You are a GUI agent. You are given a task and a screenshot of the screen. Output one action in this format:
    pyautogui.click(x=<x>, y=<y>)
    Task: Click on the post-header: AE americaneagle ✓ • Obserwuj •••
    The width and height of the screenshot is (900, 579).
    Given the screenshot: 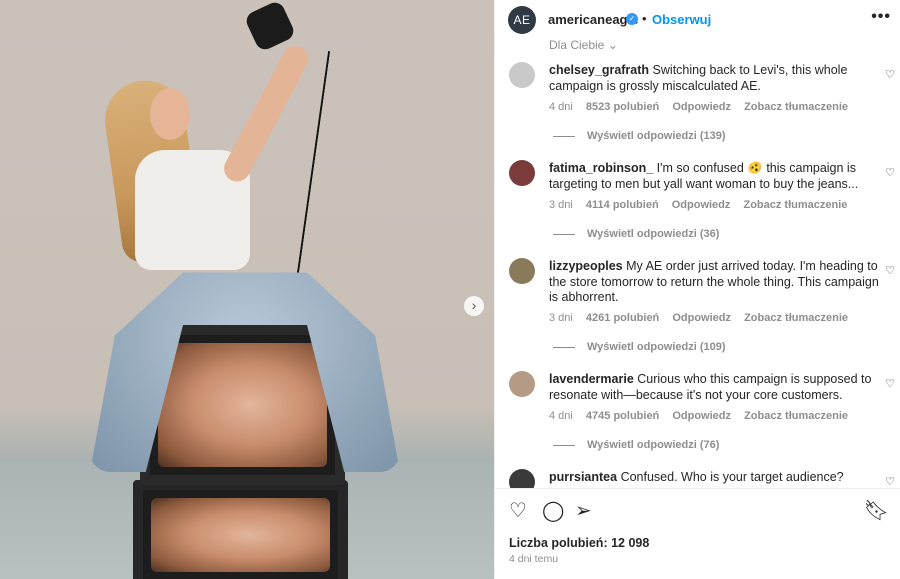 What is the action you would take?
    pyautogui.click(x=697, y=20)
    